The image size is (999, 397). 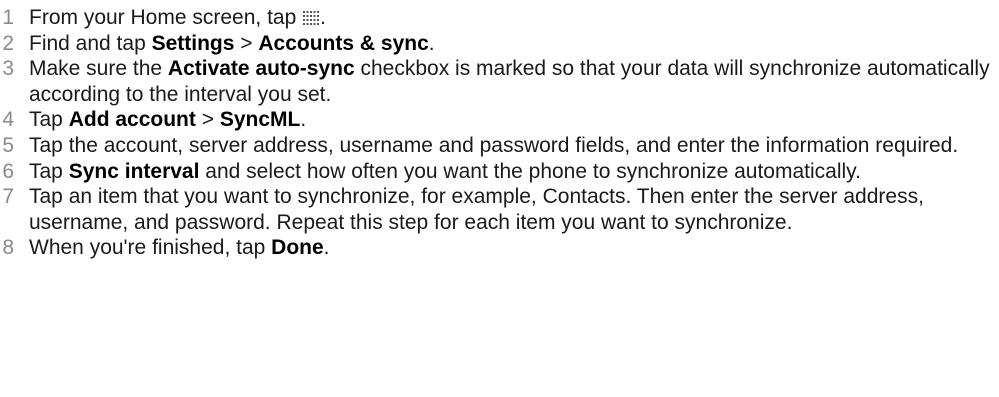 I want to click on done-label: Done, so click(x=297, y=248).